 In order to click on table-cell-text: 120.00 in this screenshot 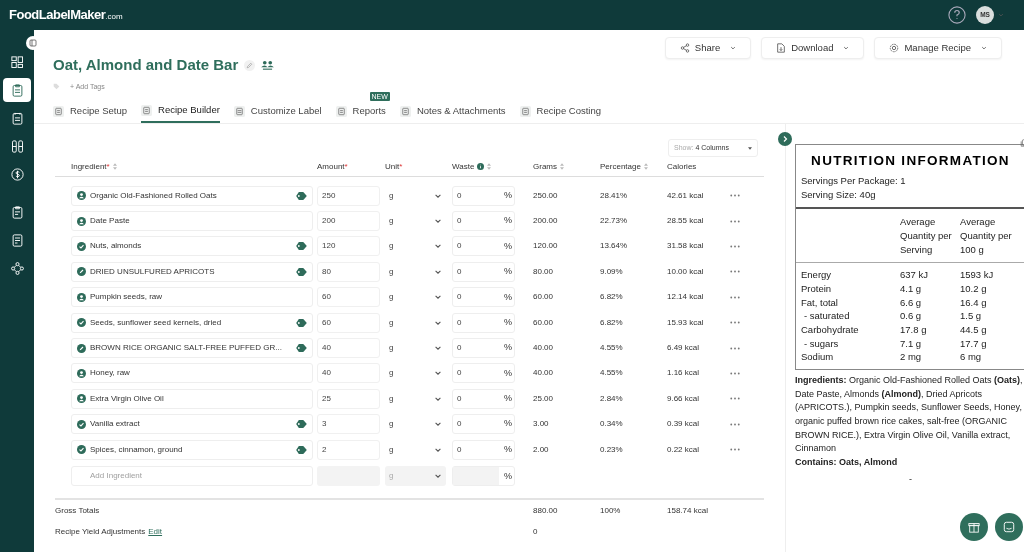, I will do `click(546, 246)`.